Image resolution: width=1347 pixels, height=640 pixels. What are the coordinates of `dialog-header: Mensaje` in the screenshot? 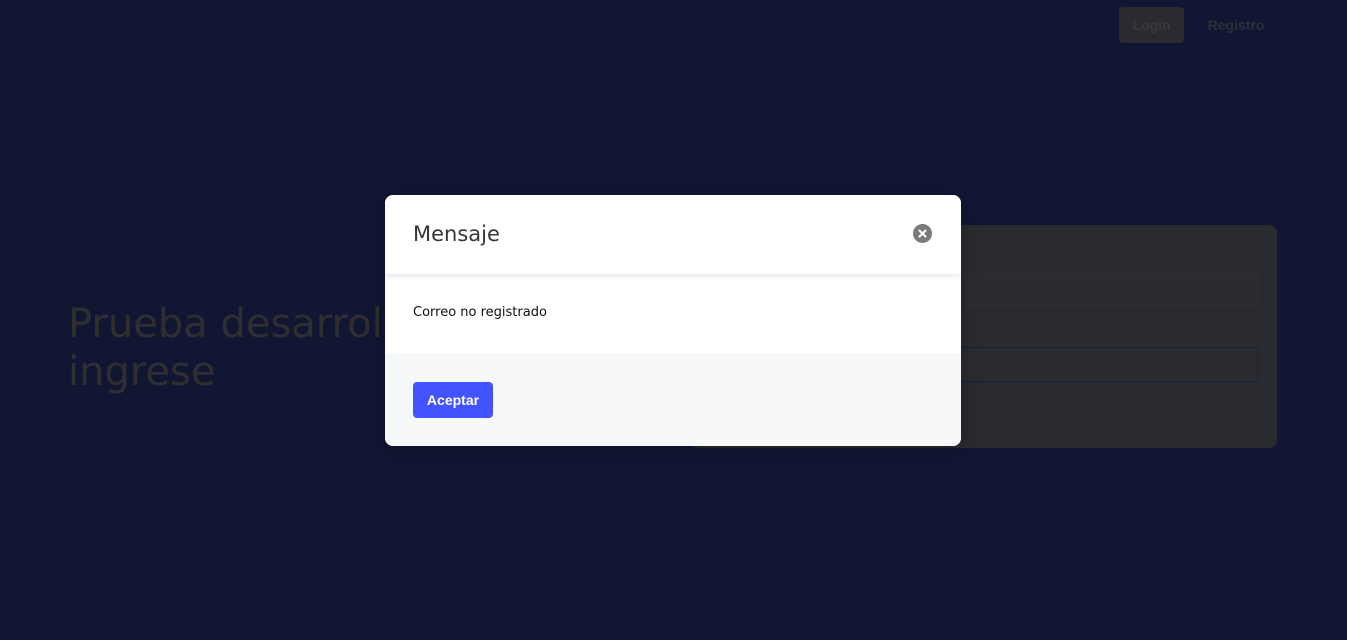 It's located at (673, 234).